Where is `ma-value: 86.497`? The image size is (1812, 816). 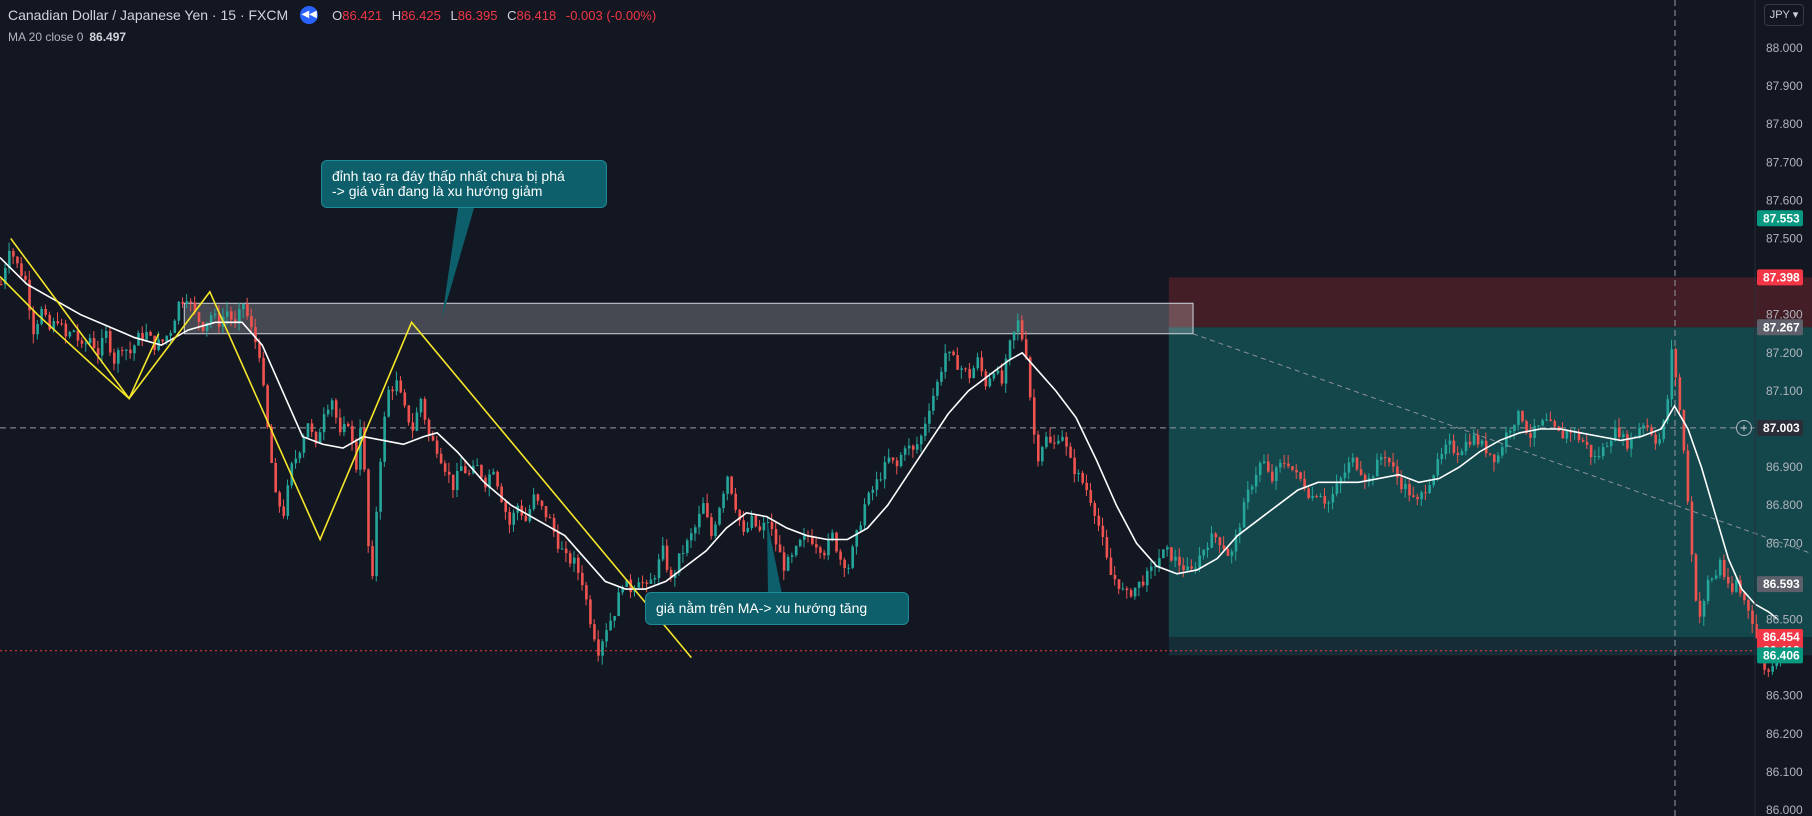
ma-value: 86.497 is located at coordinates (108, 37).